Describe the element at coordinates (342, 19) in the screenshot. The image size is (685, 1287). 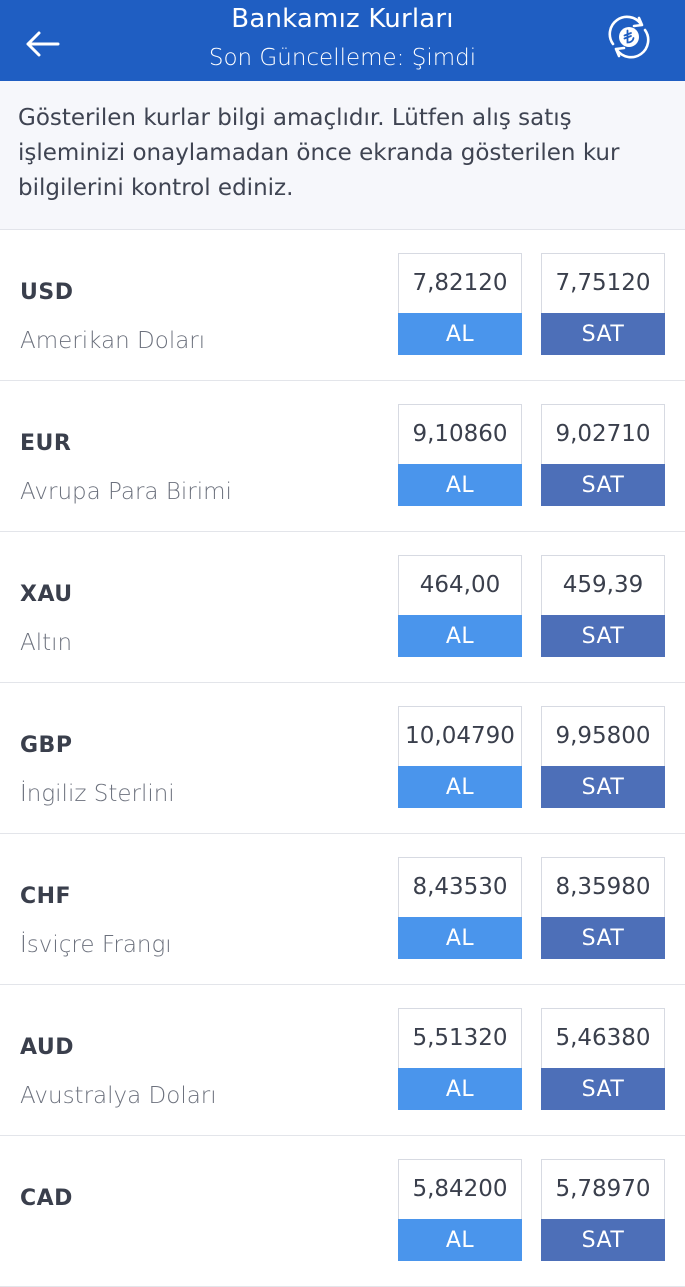
I see `page-title: Bankamız Kurları` at that location.